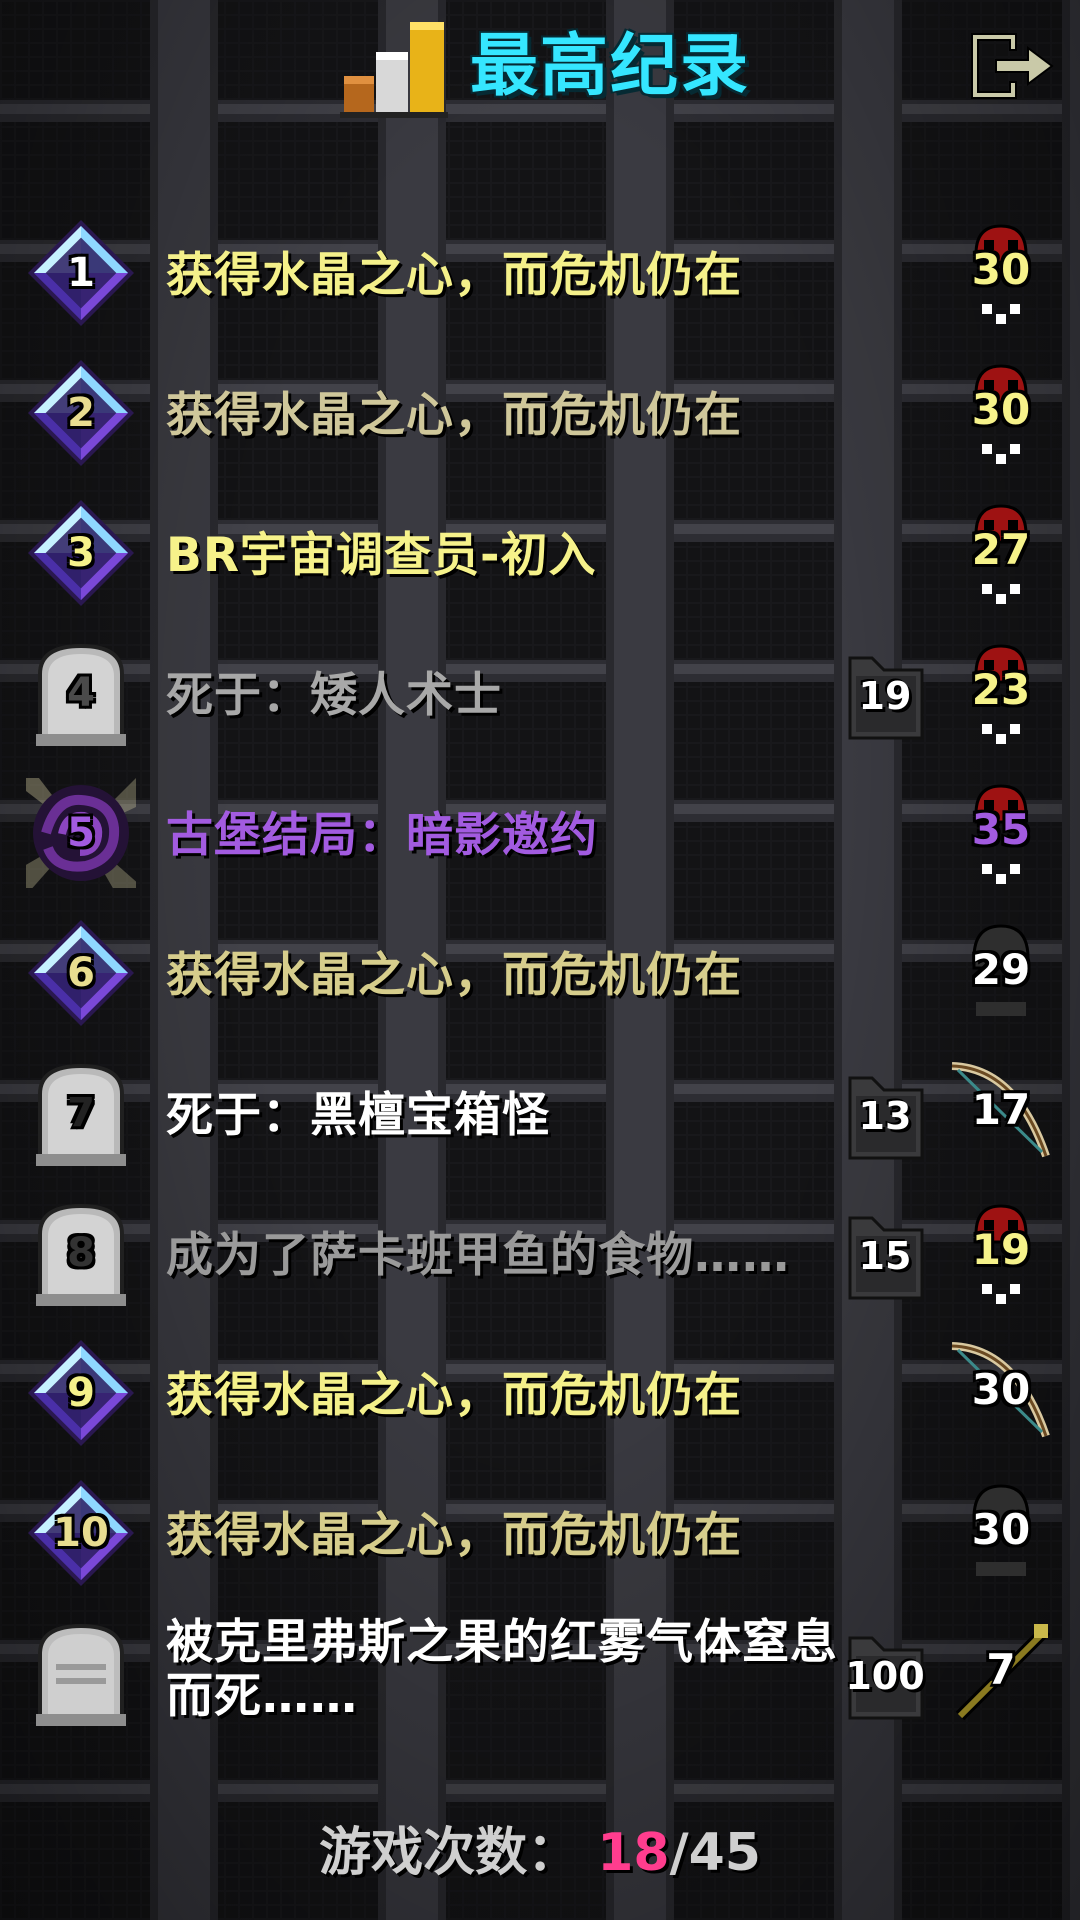 The width and height of the screenshot is (1080, 1920). What do you see at coordinates (1001, 549) in the screenshot?
I see `score-value: 27` at bounding box center [1001, 549].